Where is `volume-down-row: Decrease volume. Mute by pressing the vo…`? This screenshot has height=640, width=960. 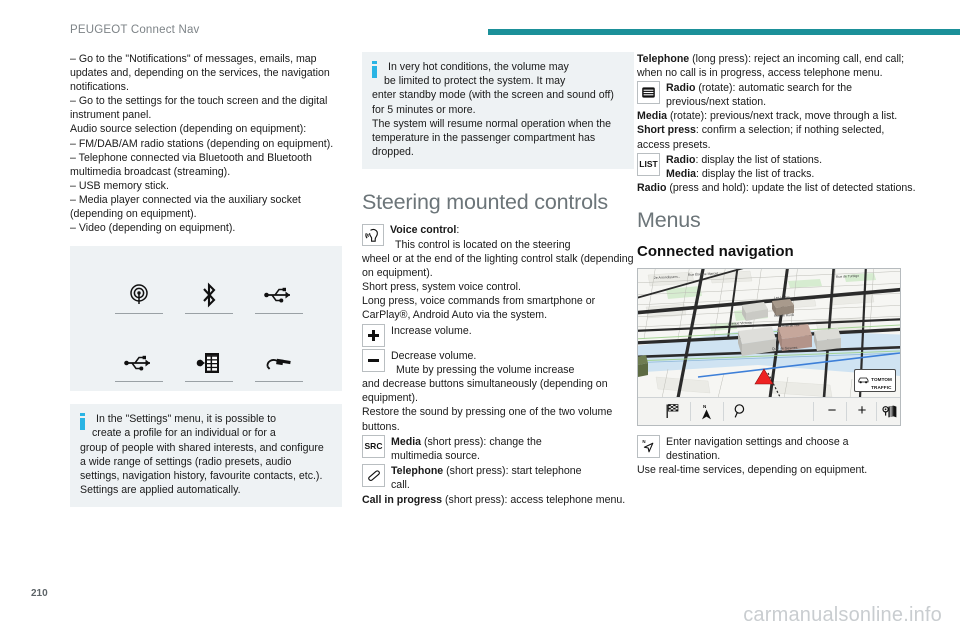
volume-down-row: Decrease volume. Mute by pressing the vo… is located at coordinates (498, 363).